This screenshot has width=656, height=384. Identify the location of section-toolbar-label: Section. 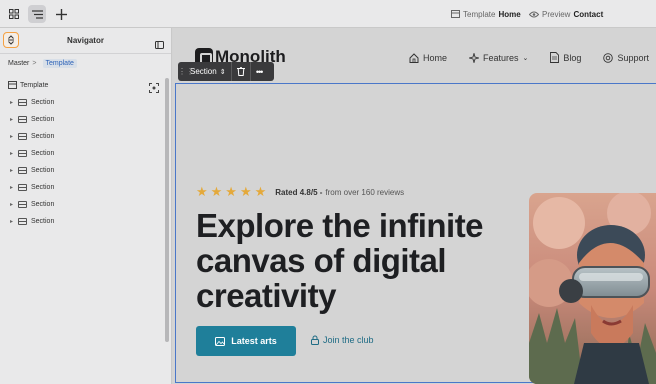
(203, 71).